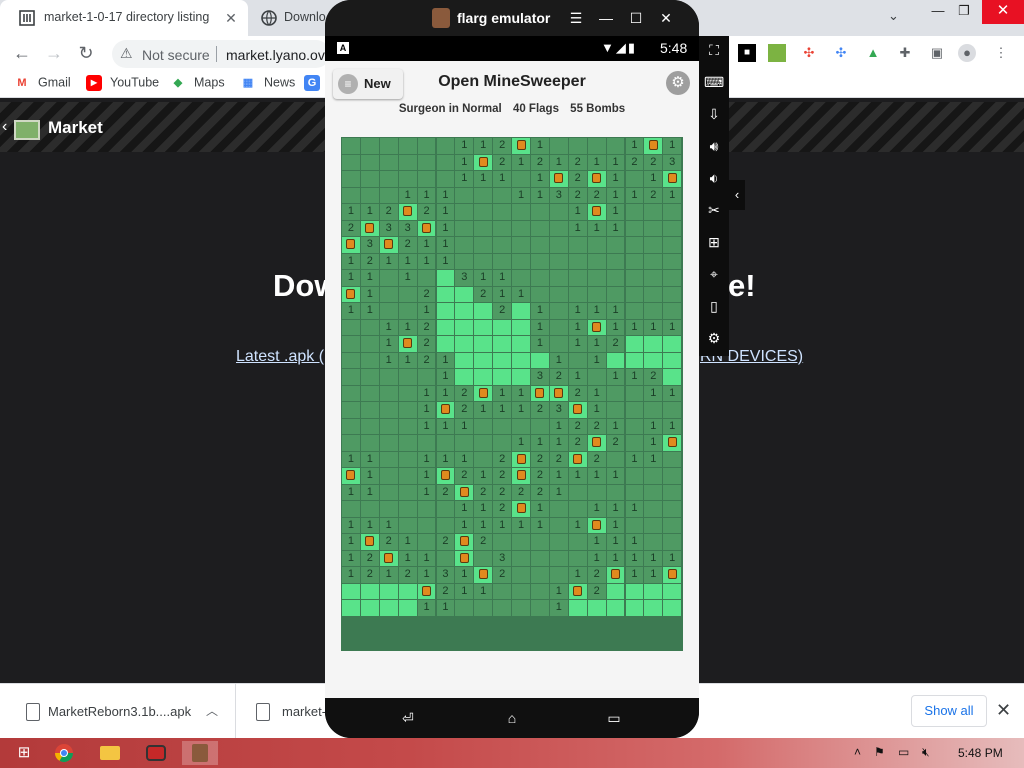 This screenshot has height=768, width=1024. I want to click on tab-directory-listing: market-1-0-17 directory listing ✕, so click(124, 18).